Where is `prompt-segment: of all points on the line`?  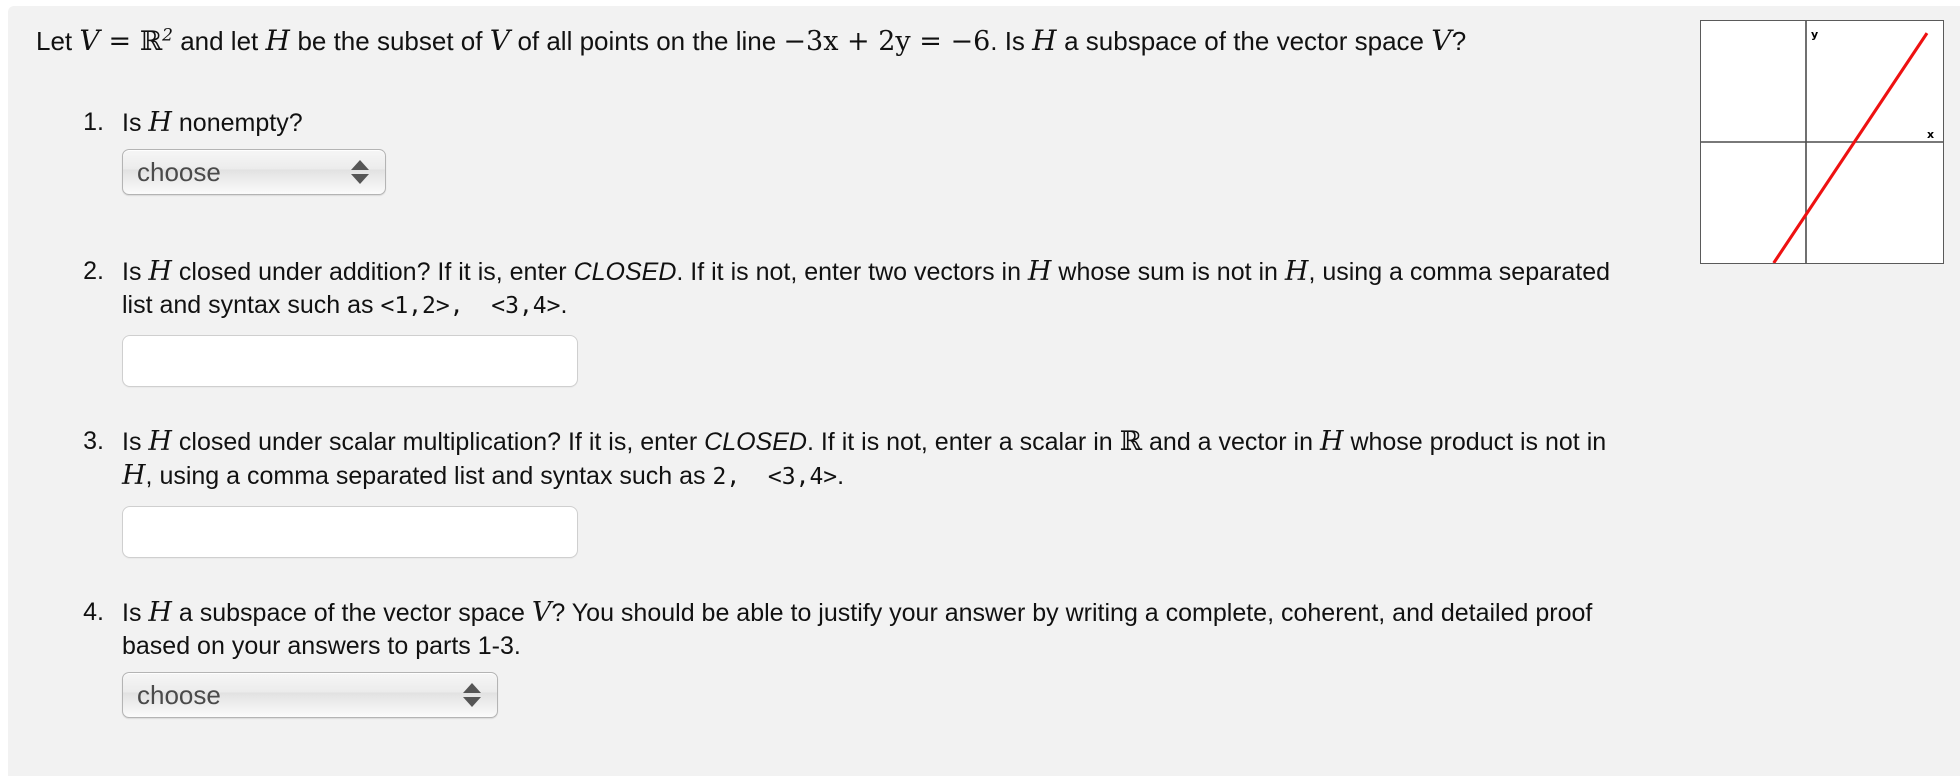 prompt-segment: of all points on the line is located at coordinates (647, 41).